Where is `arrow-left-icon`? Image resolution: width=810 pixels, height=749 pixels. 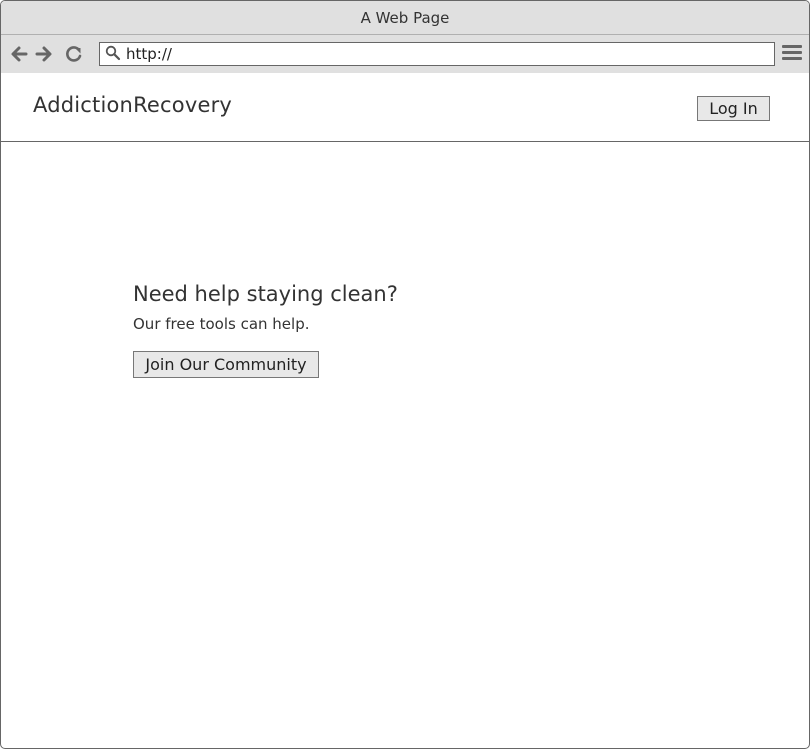
arrow-left-icon is located at coordinates (19, 54).